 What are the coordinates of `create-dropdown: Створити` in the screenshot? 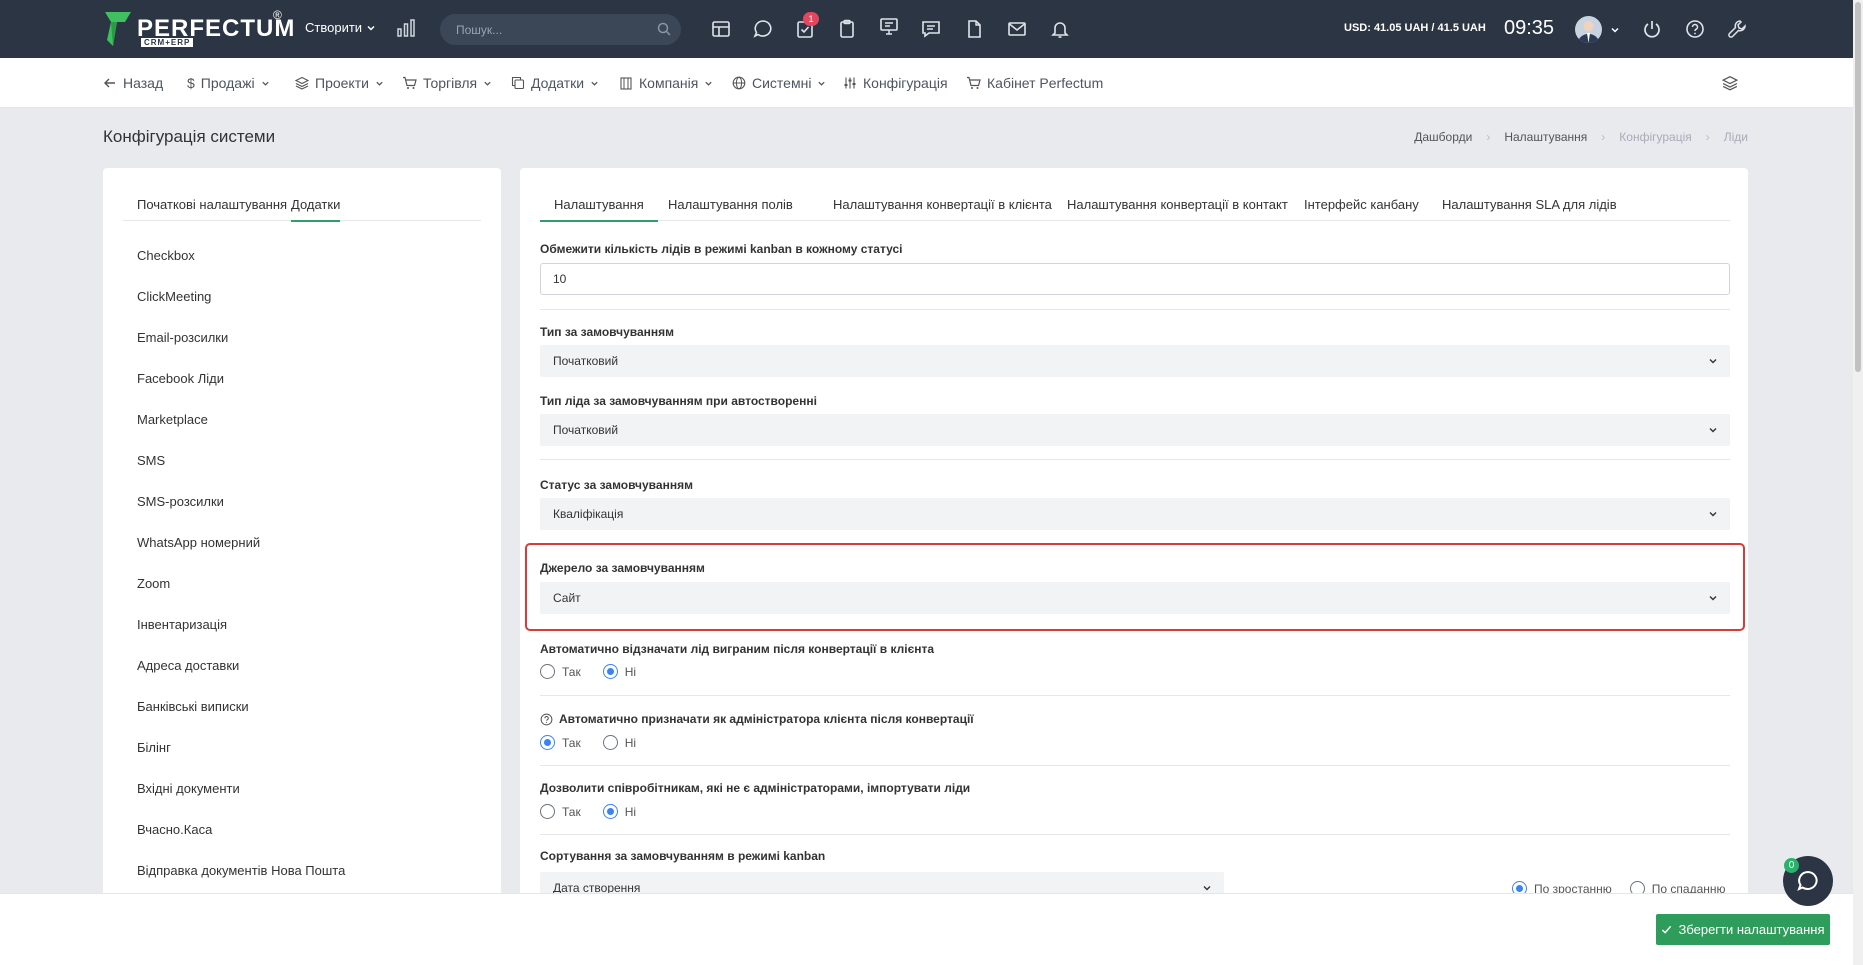 It's located at (340, 27).